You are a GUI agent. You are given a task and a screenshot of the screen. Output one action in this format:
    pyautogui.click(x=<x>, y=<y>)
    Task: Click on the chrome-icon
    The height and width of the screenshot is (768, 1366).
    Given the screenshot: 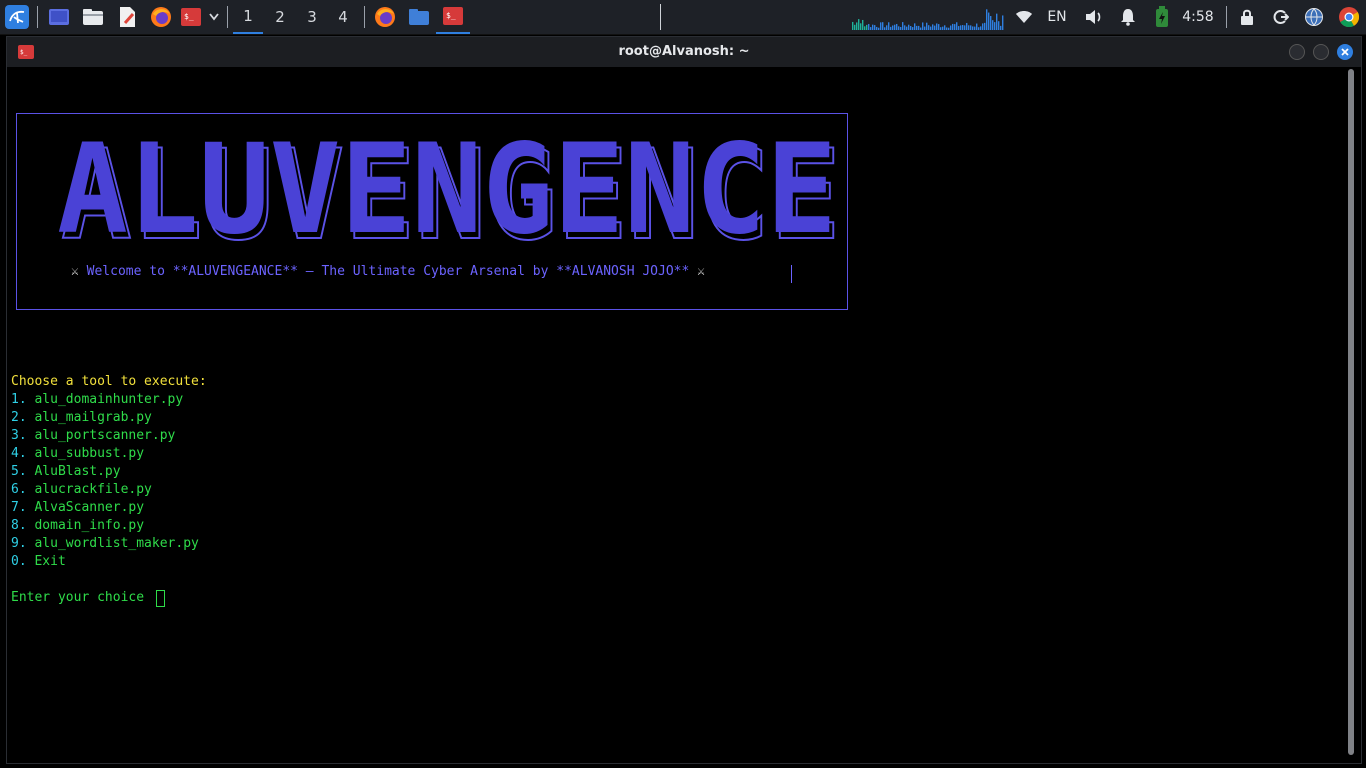 What is the action you would take?
    pyautogui.click(x=1349, y=17)
    